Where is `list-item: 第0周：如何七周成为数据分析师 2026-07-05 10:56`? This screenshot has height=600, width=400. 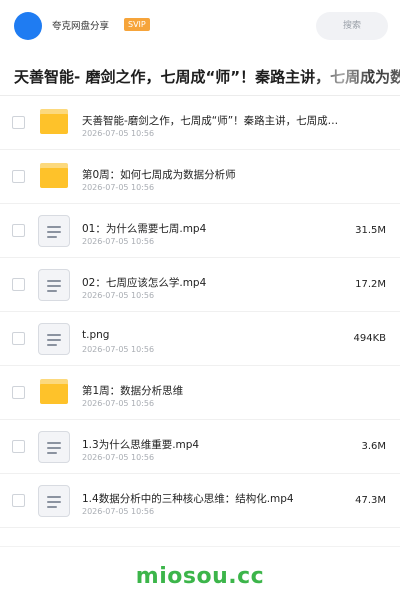
list-item: 第0周：如何七周成为数据分析师 2026-07-05 10:56 is located at coordinates (200, 177).